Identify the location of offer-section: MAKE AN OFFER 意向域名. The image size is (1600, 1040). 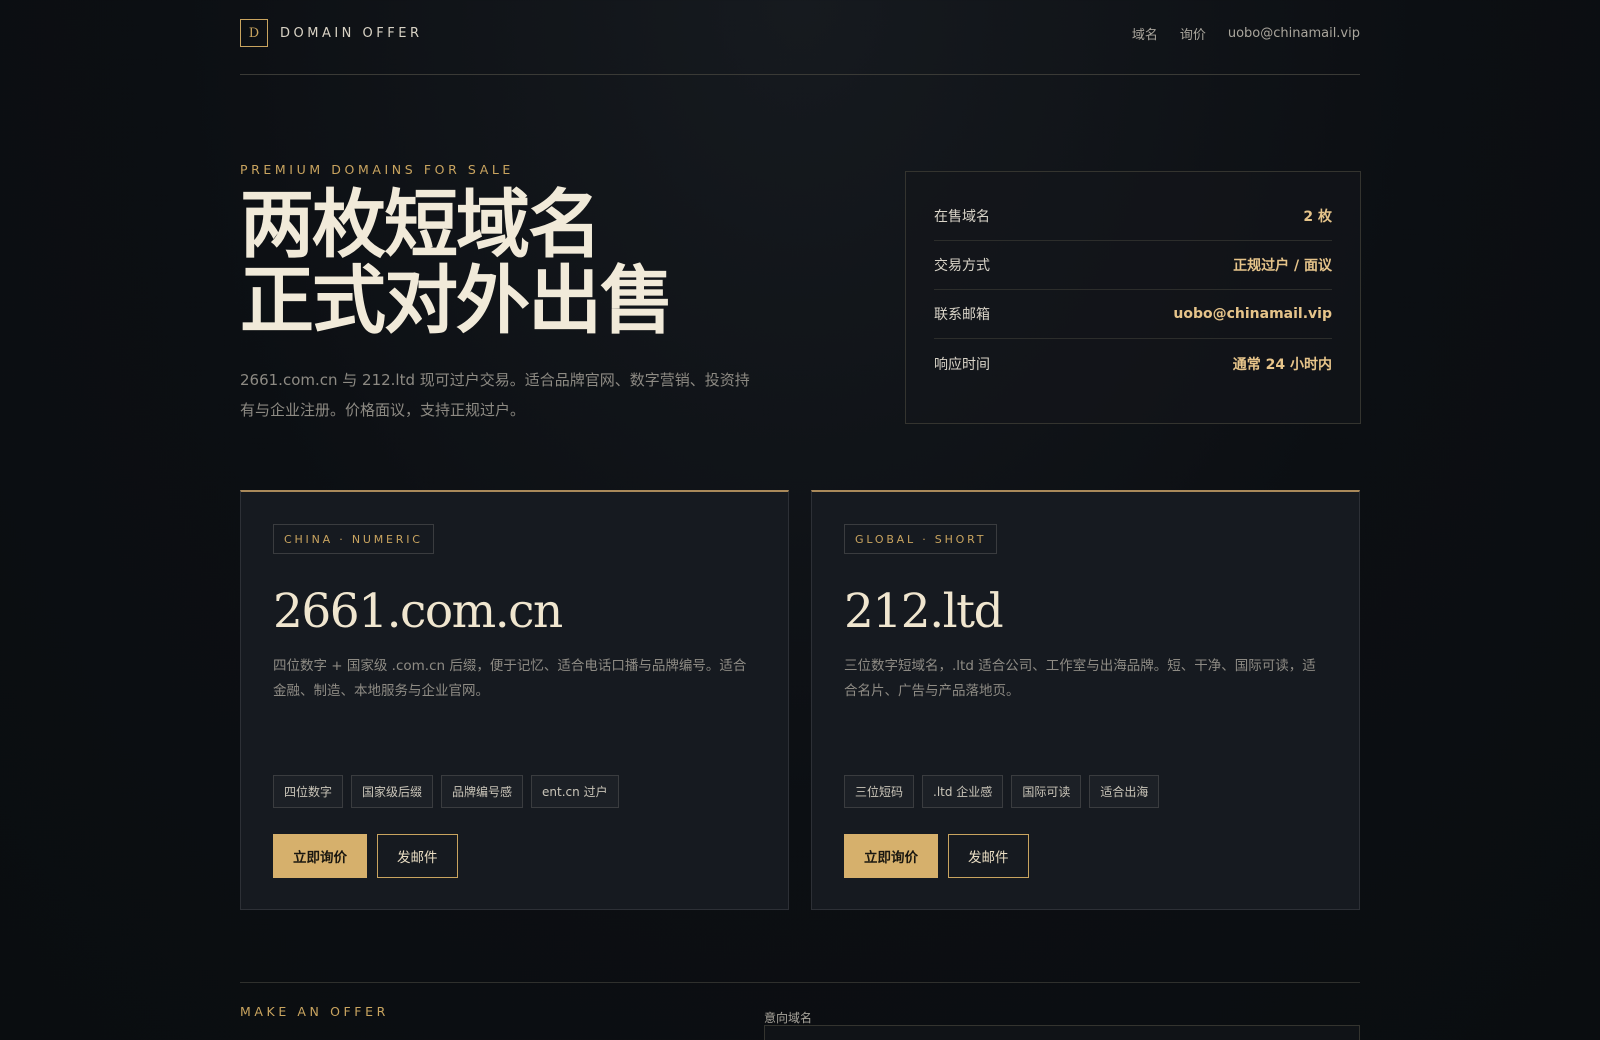
(800, 1011).